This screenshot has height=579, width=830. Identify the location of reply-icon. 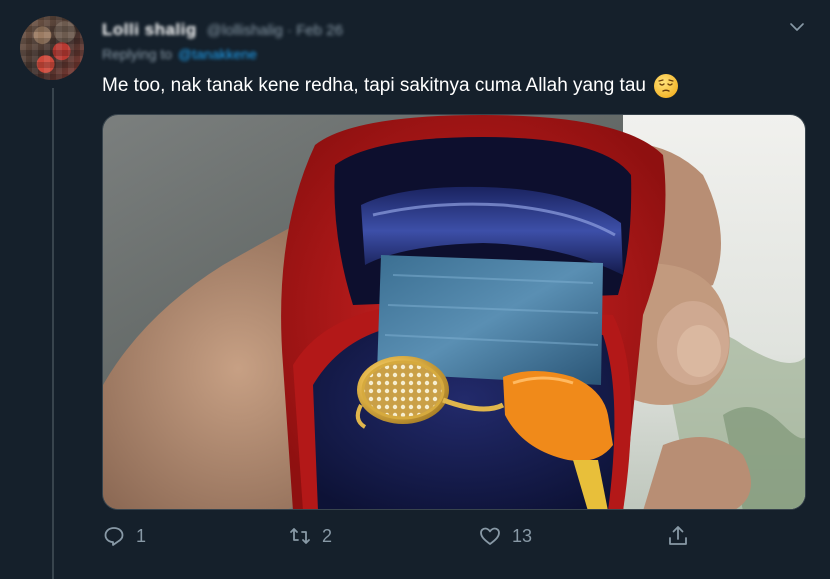
(114, 536).